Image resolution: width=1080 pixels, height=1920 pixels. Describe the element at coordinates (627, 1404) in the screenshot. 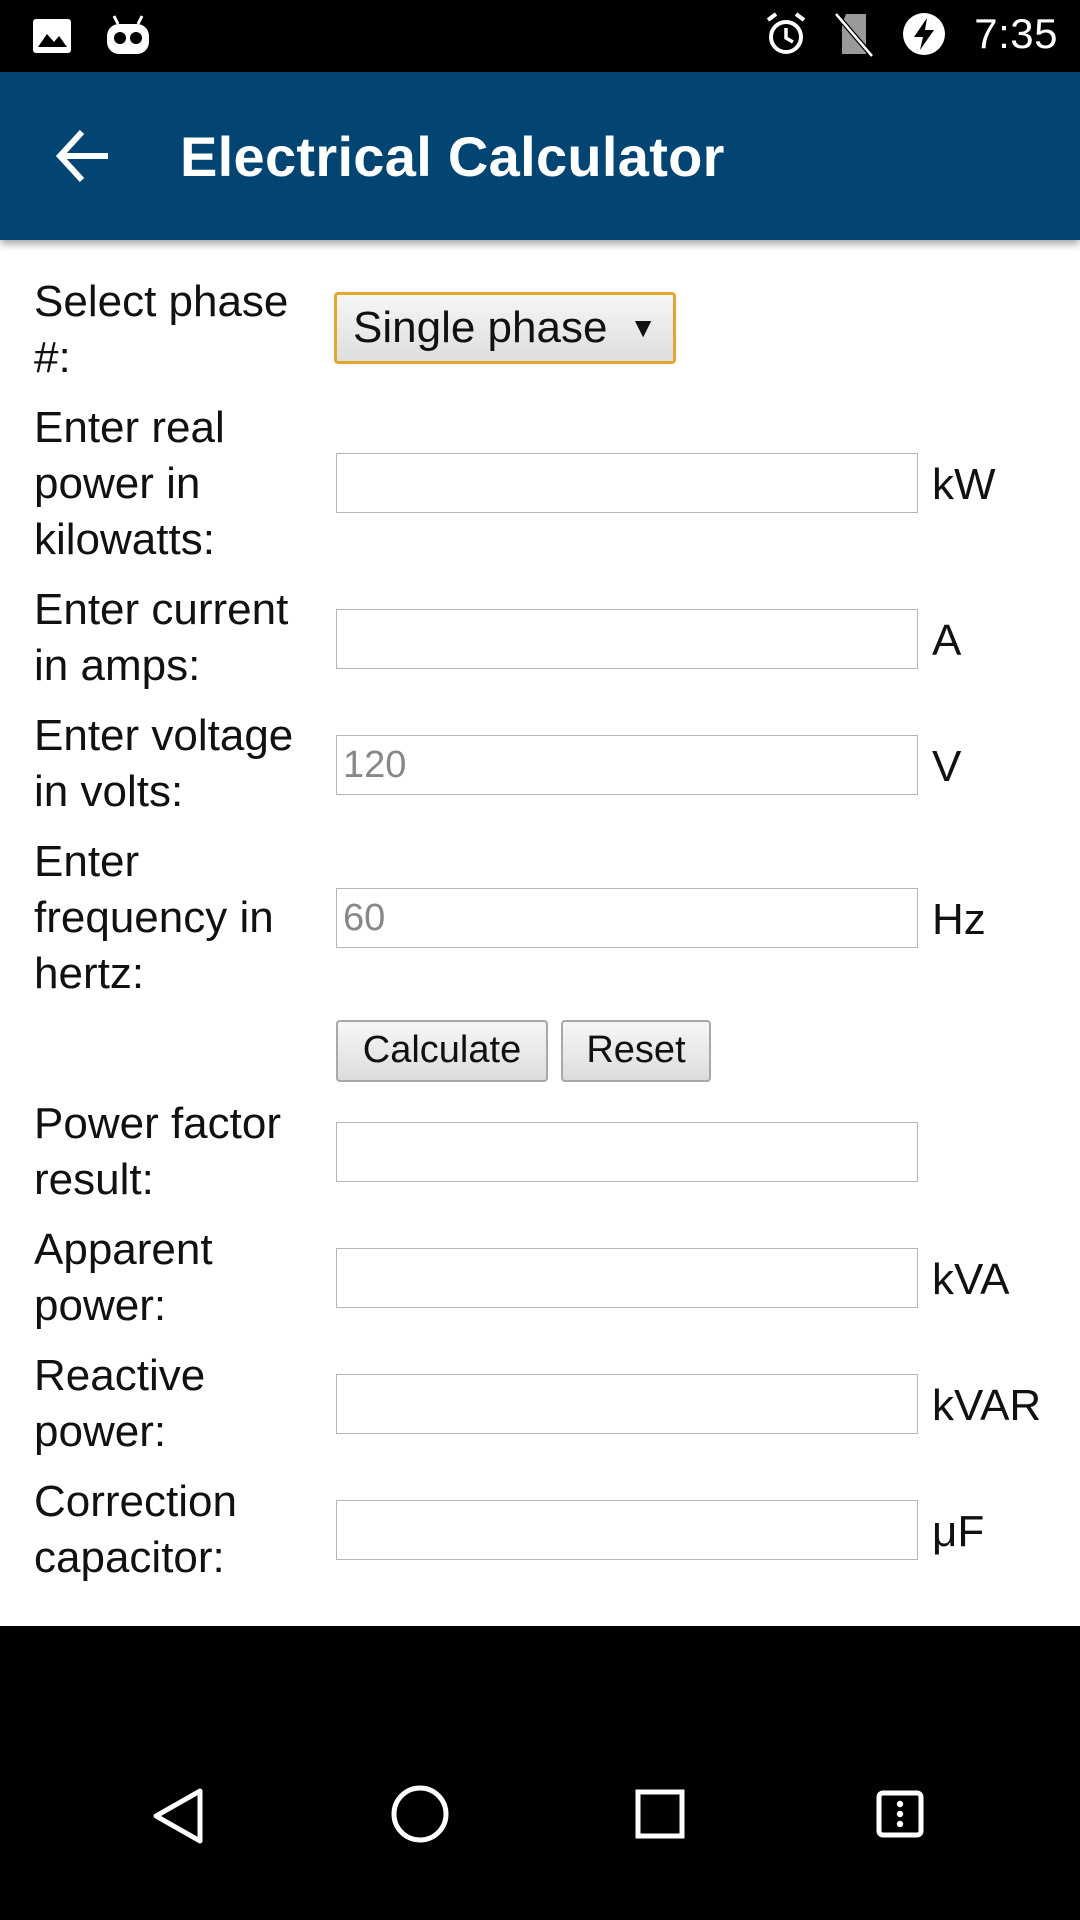

I see `reactive-power-output` at that location.